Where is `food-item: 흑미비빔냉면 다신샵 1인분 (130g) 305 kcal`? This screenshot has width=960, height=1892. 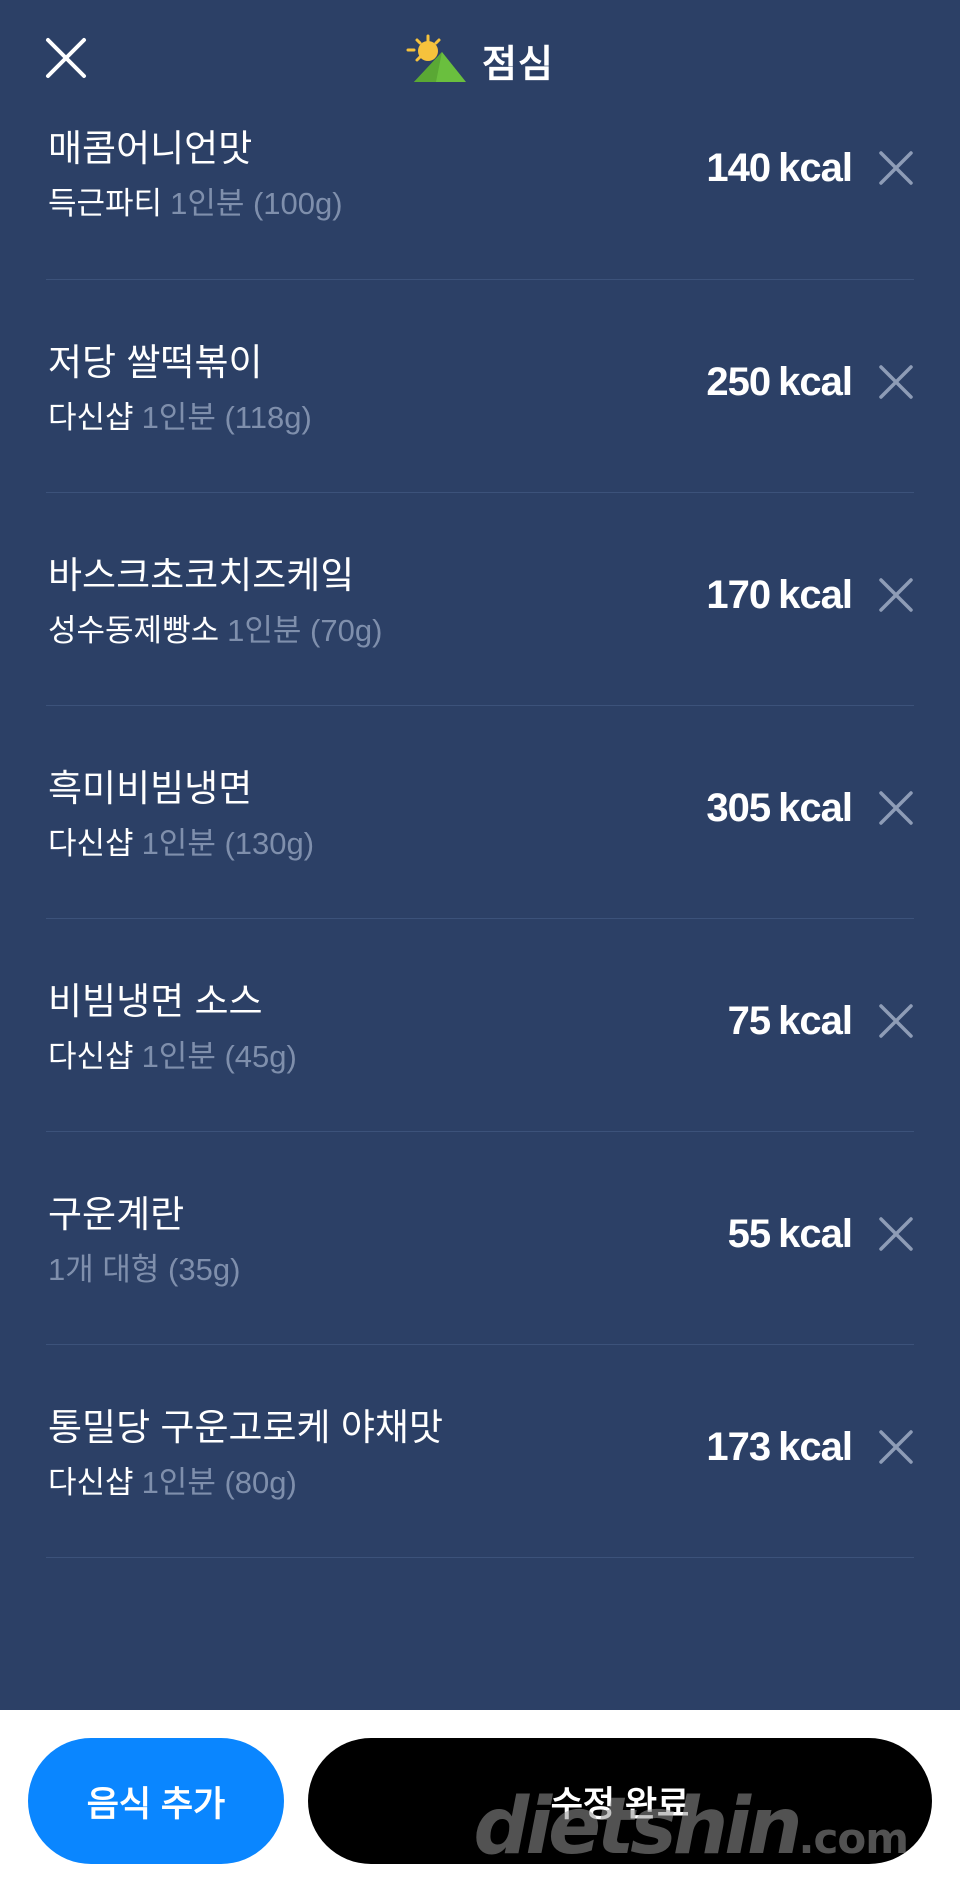
food-item: 흑미비빔냉면 다신샵 1인분 (130g) 305 kcal is located at coordinates (480, 812).